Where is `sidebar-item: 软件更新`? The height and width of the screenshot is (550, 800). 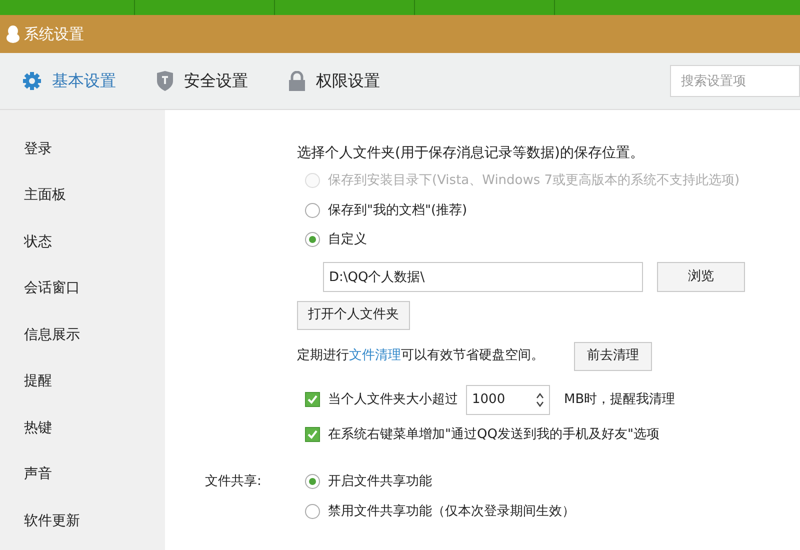
sidebar-item: 软件更新 is located at coordinates (82, 521).